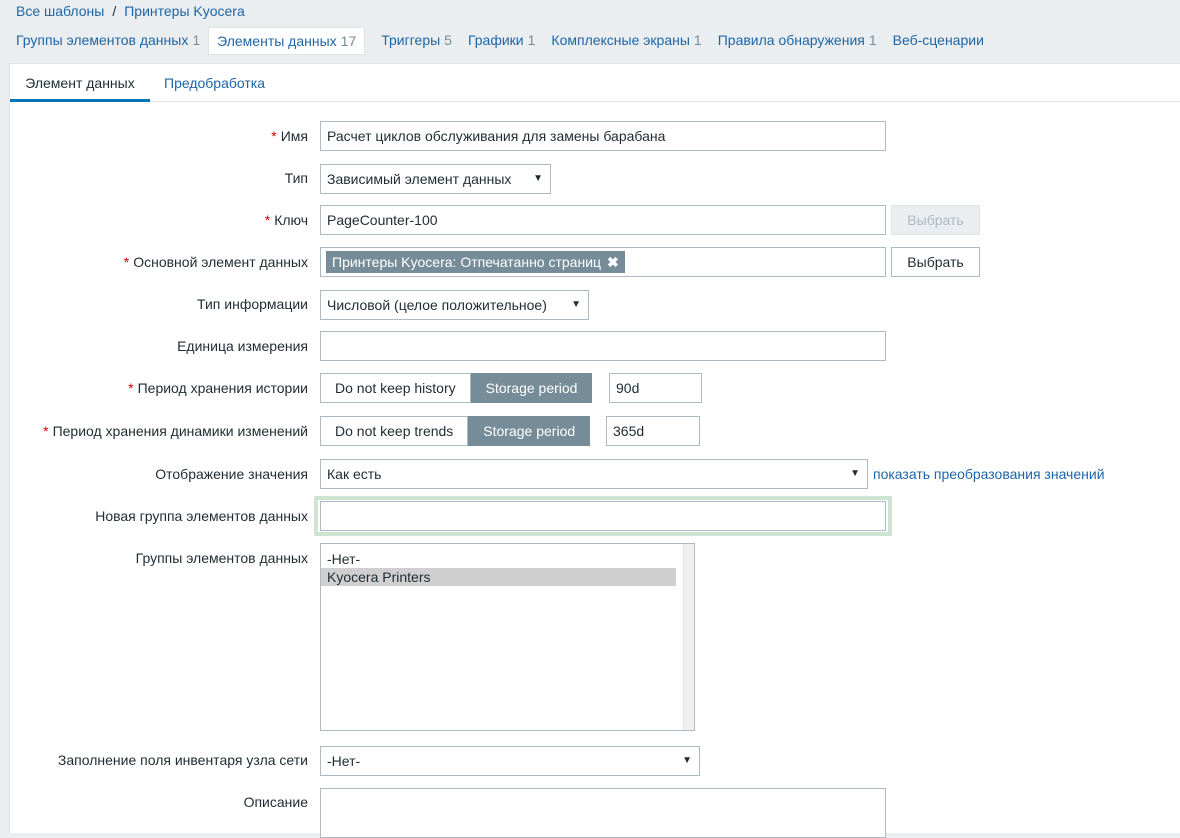 The image size is (1180, 838). I want to click on type-select: Зависимый элемент данных ▼, so click(435, 179).